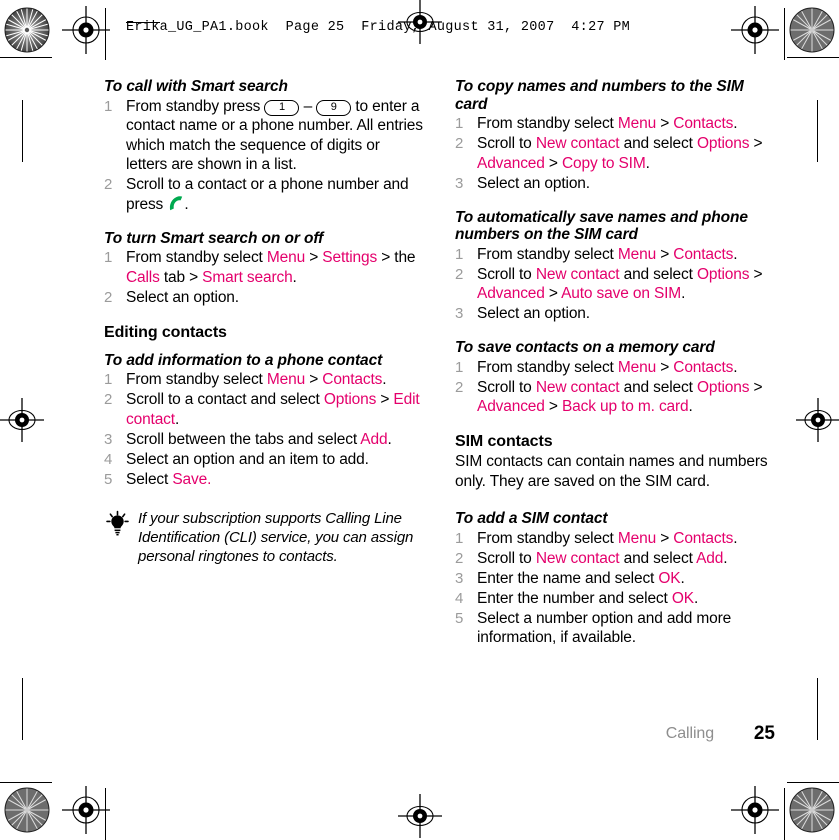 The image size is (839, 840). I want to click on call-icon, so click(175, 203).